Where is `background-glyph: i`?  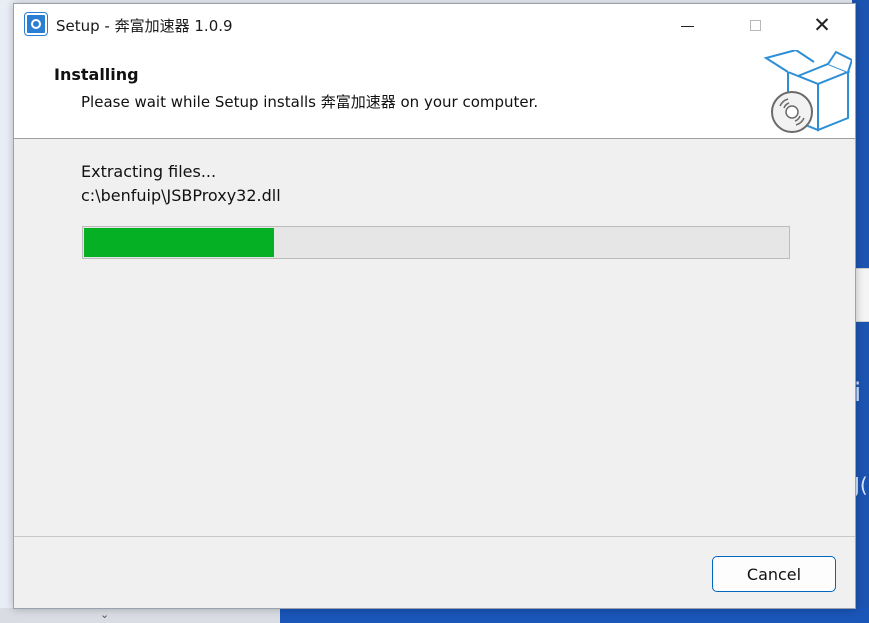
background-glyph: i is located at coordinates (858, 393).